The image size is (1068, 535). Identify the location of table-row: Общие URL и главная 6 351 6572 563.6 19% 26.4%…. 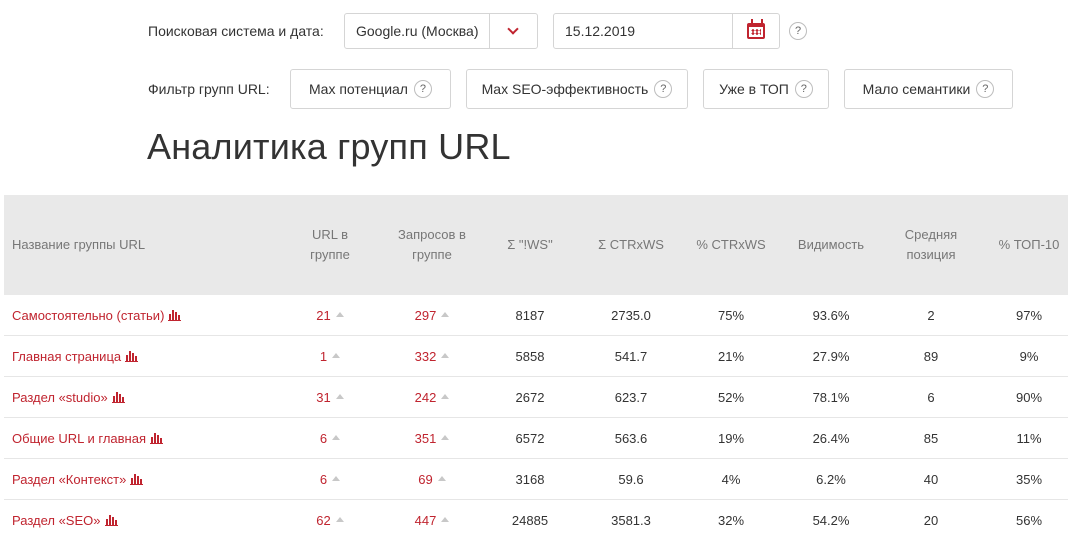
(536, 438).